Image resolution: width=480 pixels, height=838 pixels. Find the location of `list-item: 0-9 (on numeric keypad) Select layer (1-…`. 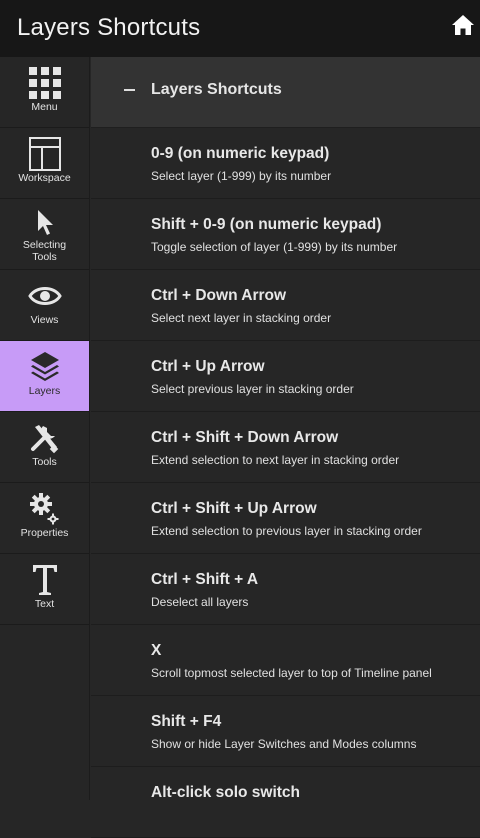

list-item: 0-9 (on numeric keypad) Select layer (1-… is located at coordinates (285, 163).